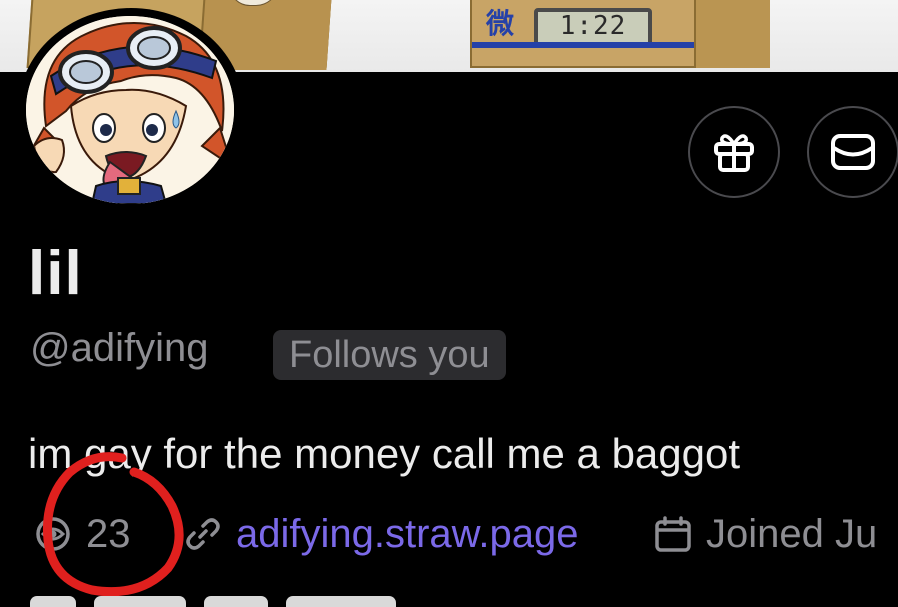 The width and height of the screenshot is (898, 607). I want to click on display-name: lil, so click(55, 273).